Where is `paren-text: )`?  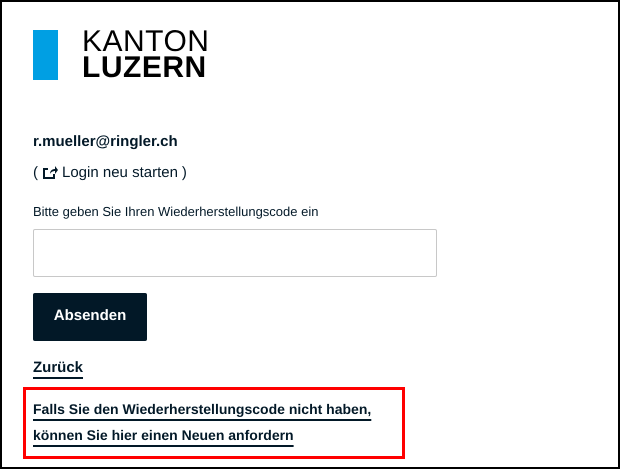
paren-text: ) is located at coordinates (184, 172).